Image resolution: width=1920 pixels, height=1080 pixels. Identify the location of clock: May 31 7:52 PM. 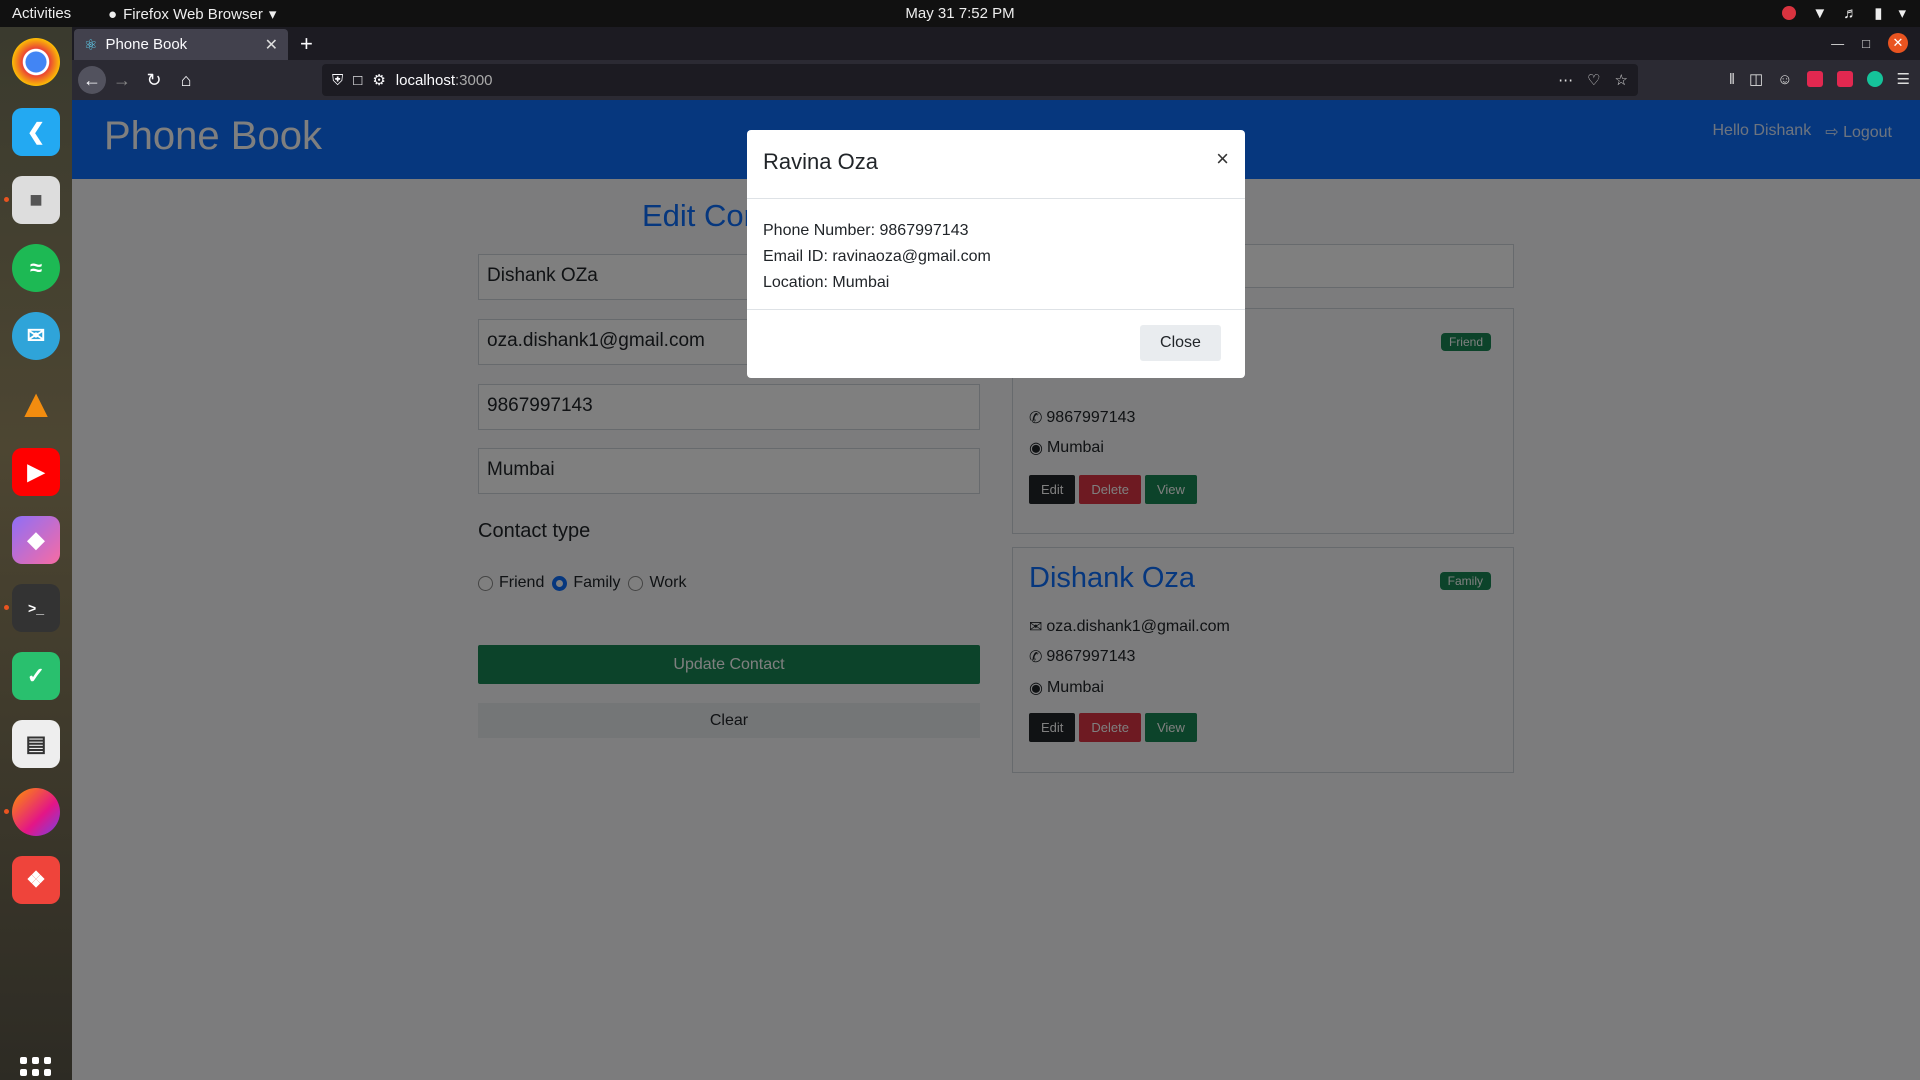
(960, 13).